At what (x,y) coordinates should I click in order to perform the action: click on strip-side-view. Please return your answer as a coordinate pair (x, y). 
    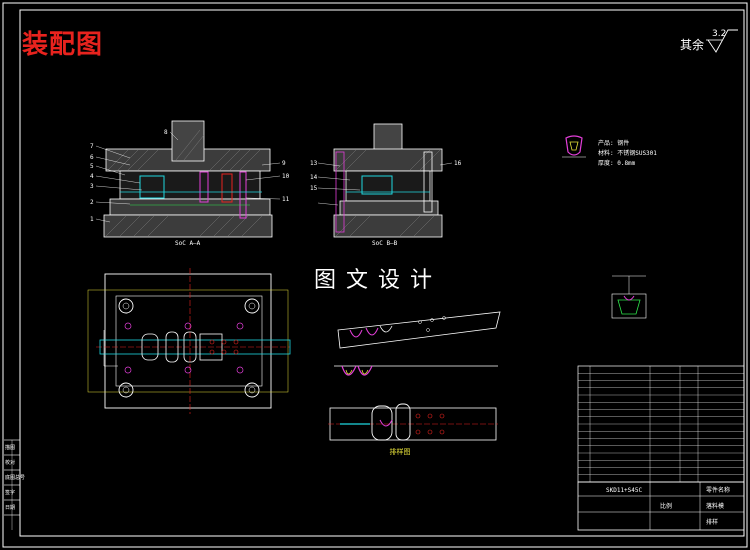
    Looking at the image, I should click on (416, 370).